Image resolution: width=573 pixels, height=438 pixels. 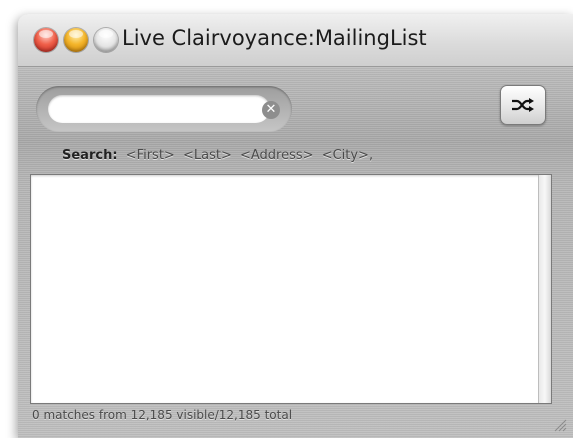 I want to click on resize-grip-icon, so click(x=560, y=425).